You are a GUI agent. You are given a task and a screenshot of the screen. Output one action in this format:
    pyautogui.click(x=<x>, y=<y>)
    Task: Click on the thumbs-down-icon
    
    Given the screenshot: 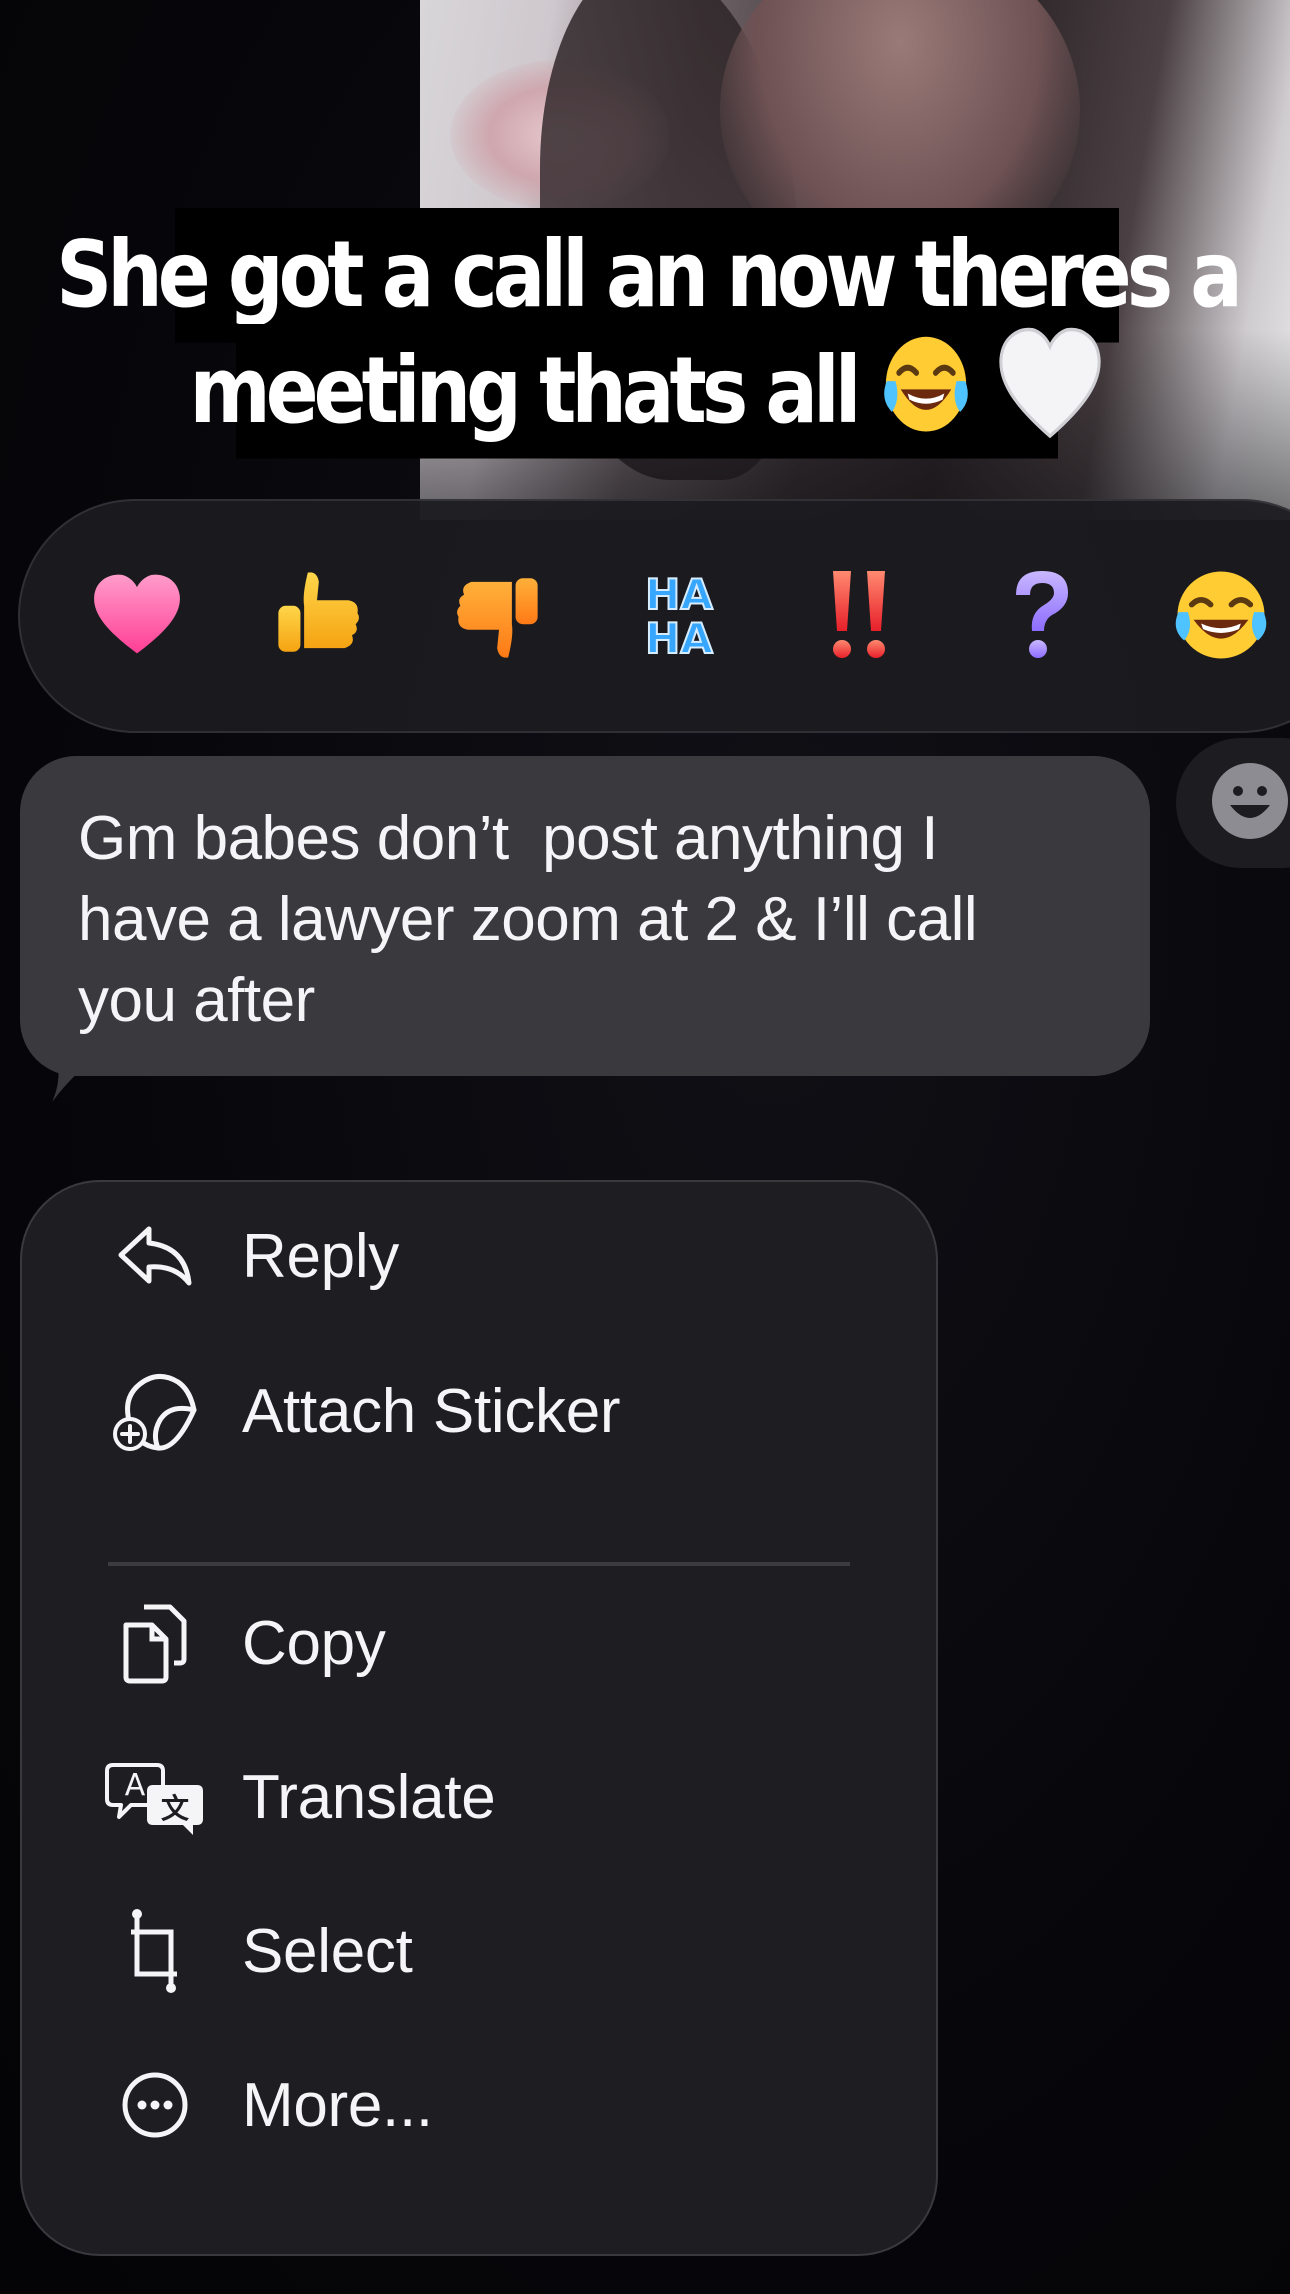 What is the action you would take?
    pyautogui.click(x=499, y=615)
    